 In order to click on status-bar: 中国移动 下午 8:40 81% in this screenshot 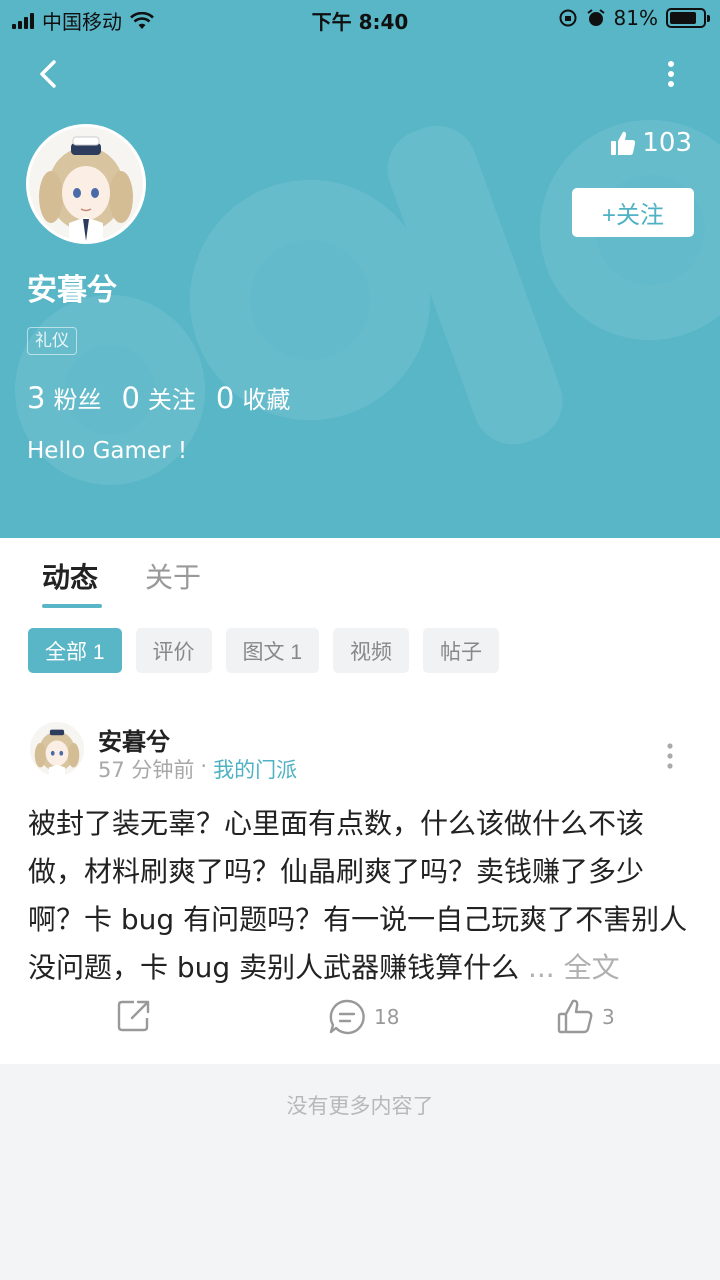, I will do `click(360, 19)`.